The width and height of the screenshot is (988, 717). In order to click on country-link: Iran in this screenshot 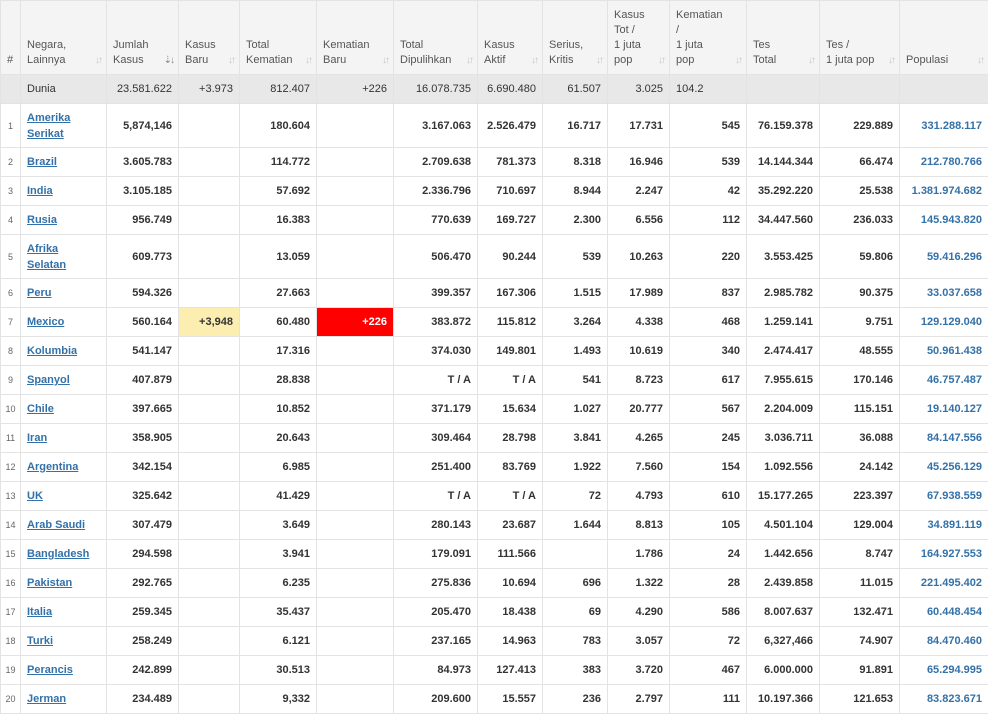, I will do `click(37, 438)`.